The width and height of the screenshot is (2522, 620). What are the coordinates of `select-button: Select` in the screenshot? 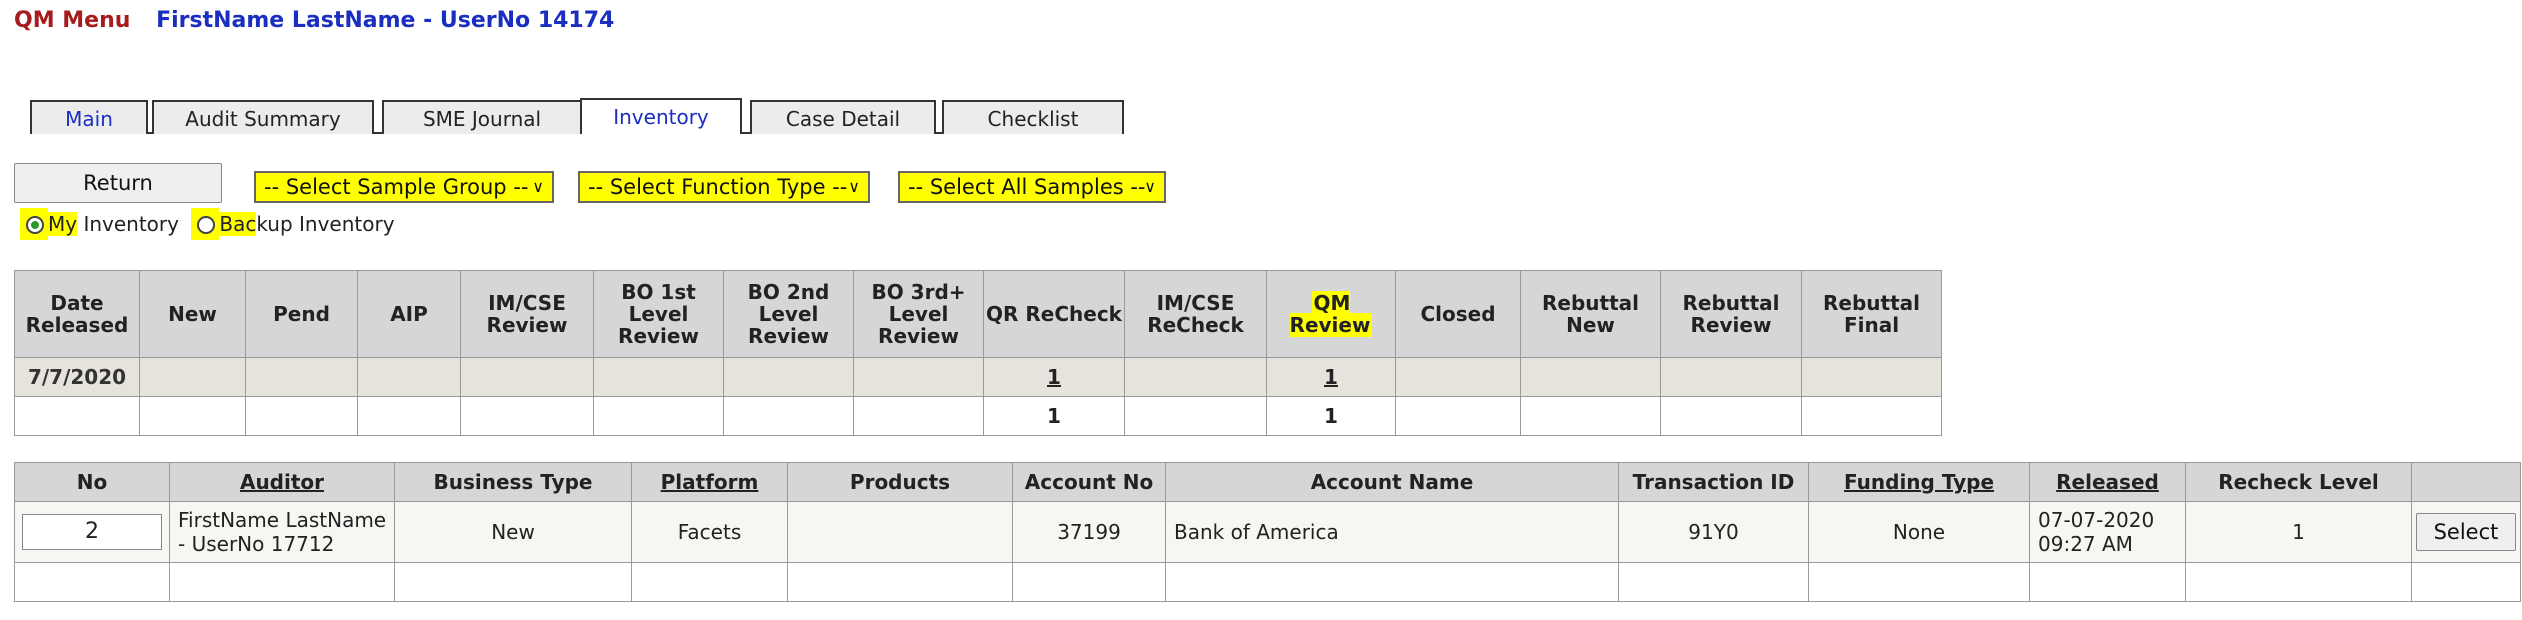 It's located at (2466, 532).